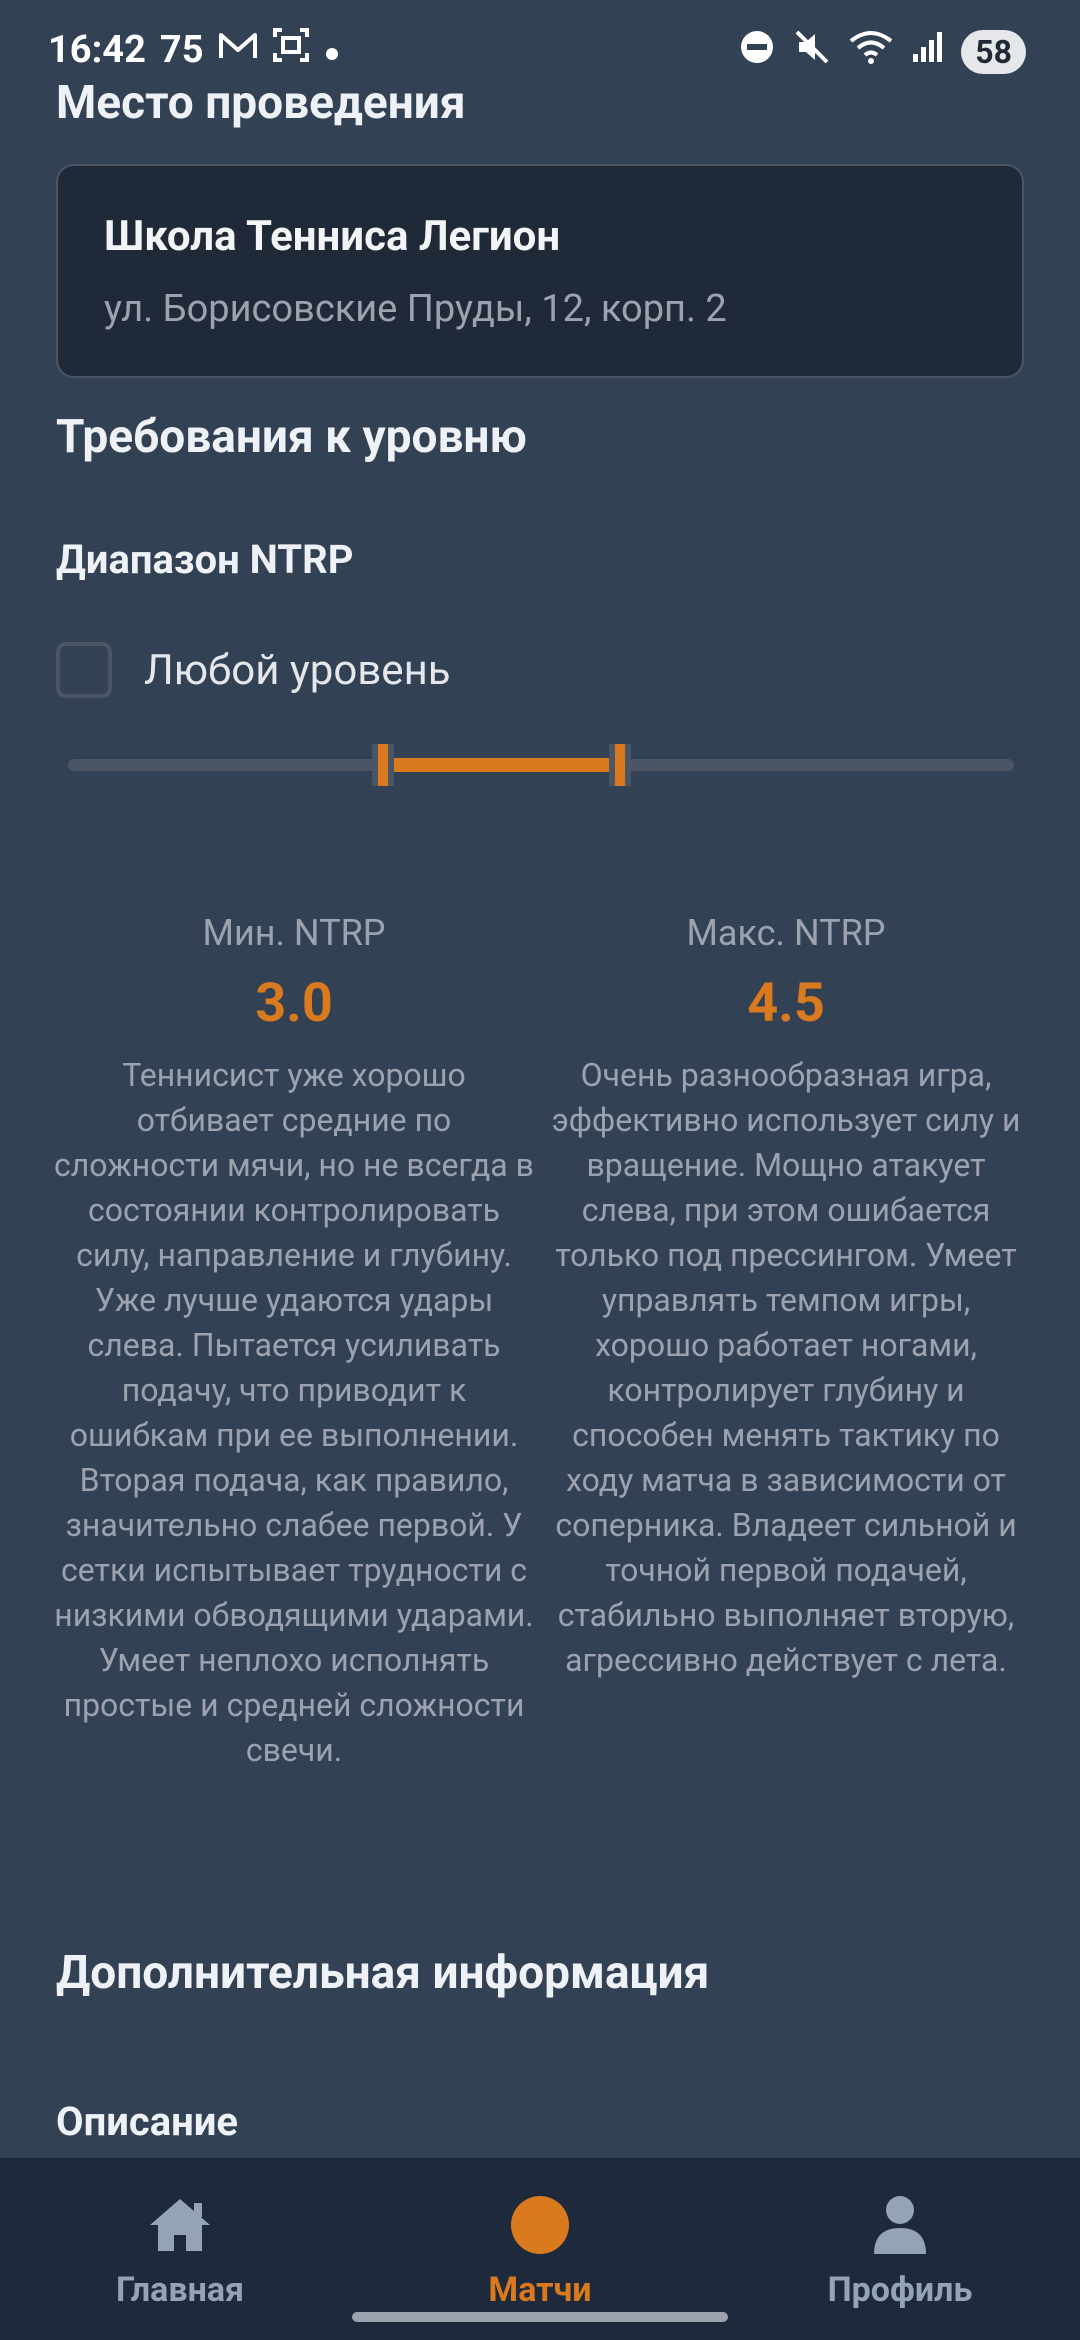 This screenshot has height=2340, width=1080. I want to click on slider-thumb-min, so click(383, 765).